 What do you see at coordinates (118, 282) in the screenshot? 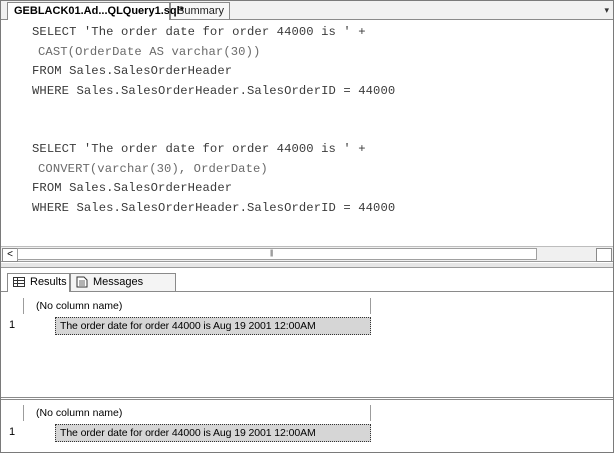
I see `tab-messages-label: Messages` at bounding box center [118, 282].